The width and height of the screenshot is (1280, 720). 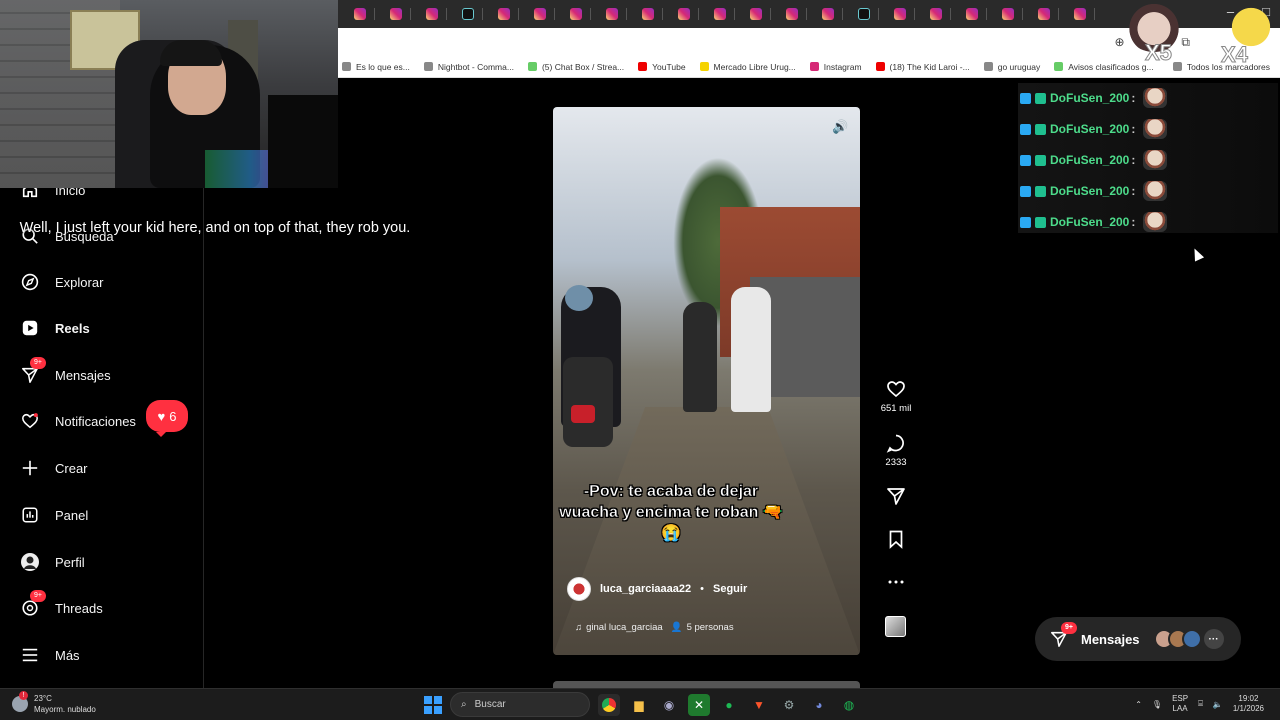 I want to click on sidebar-item-panel: Panel, so click(x=54, y=515).